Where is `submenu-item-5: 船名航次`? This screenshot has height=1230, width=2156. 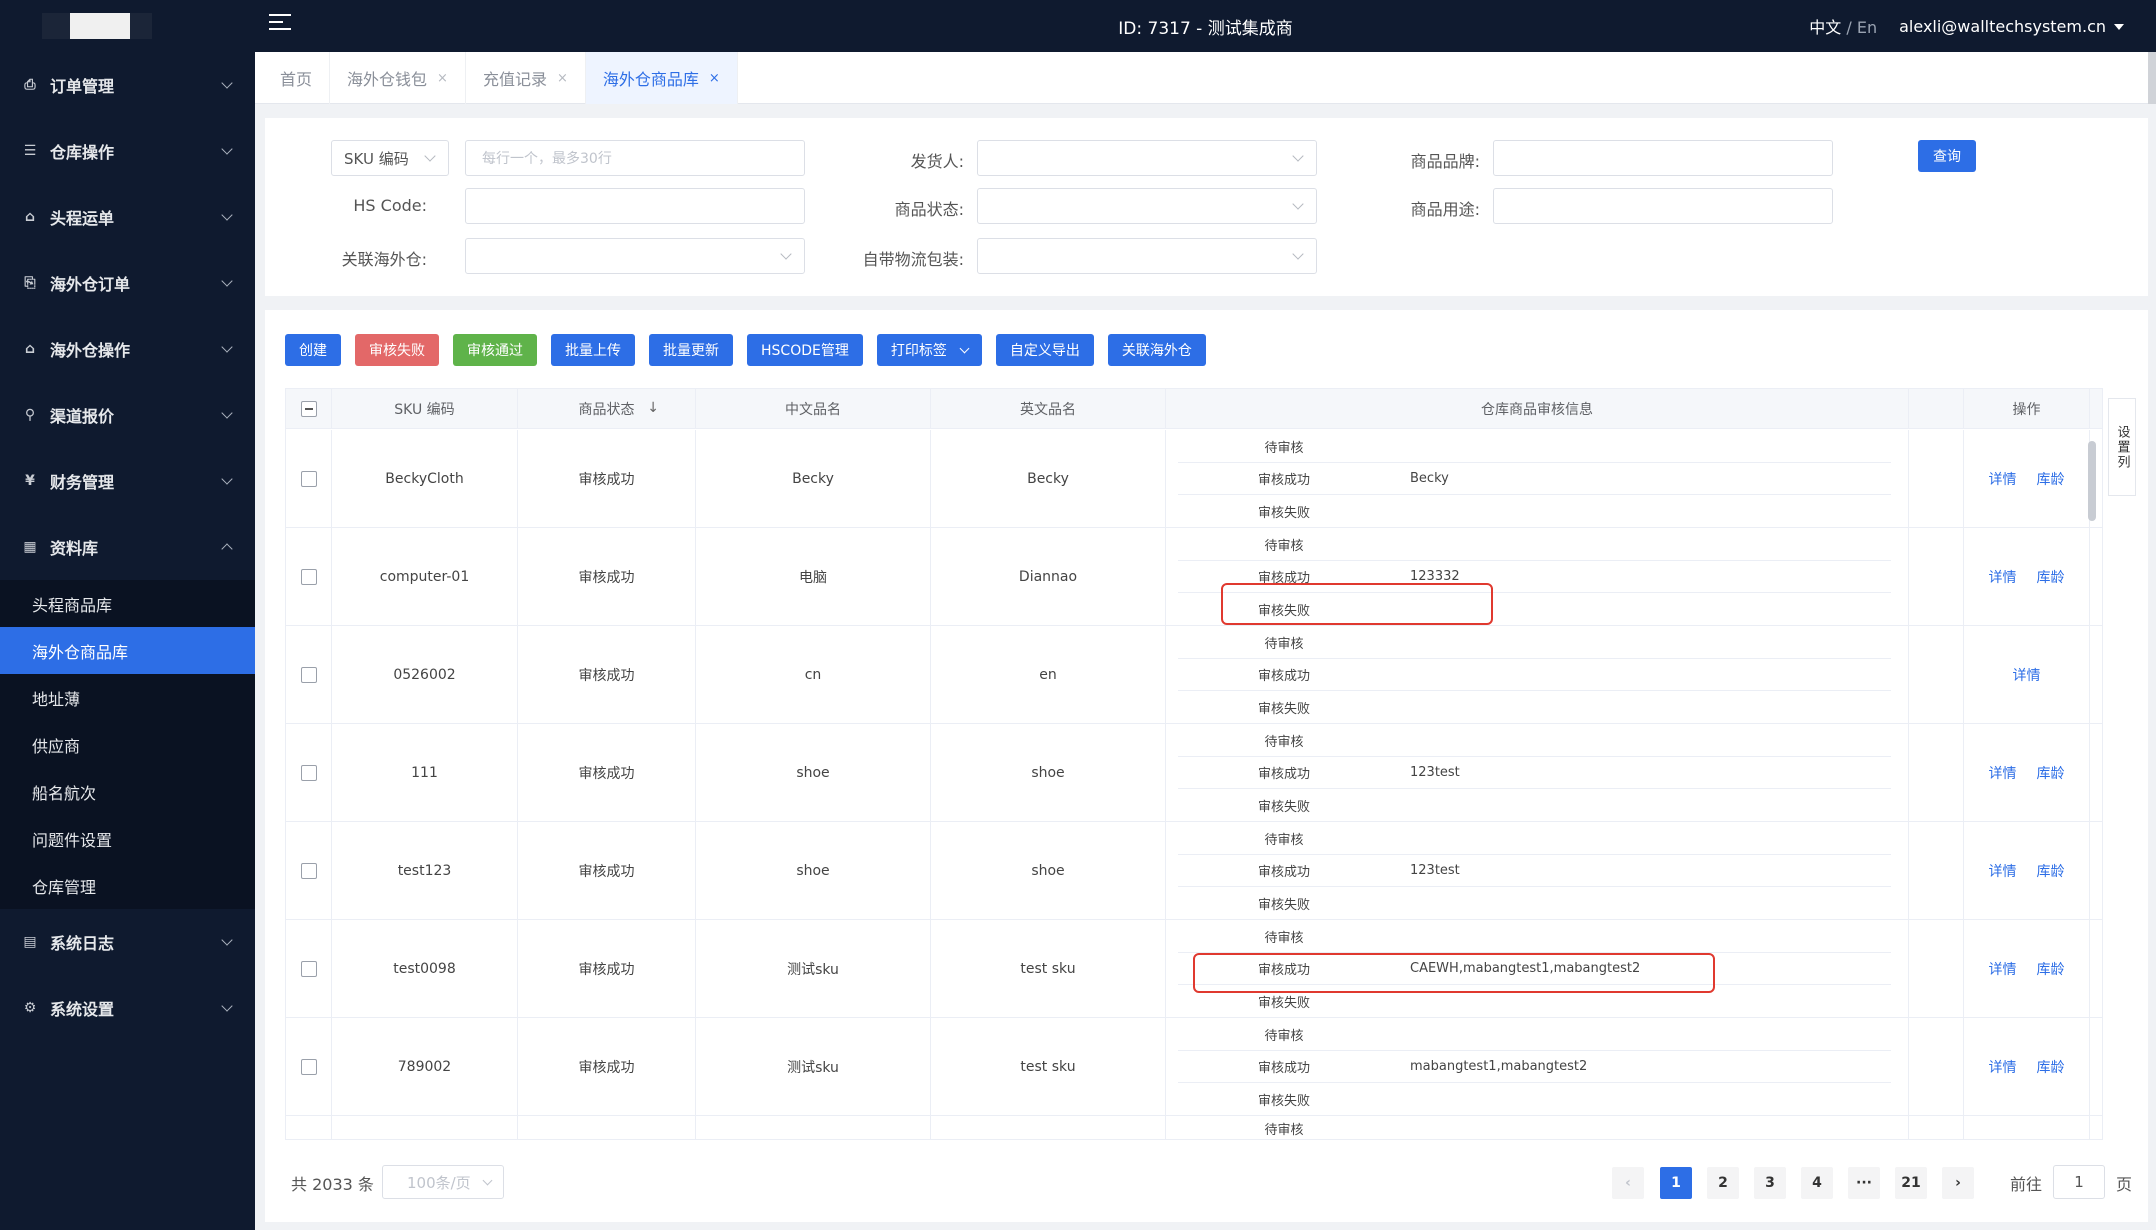 submenu-item-5: 船名航次 is located at coordinates (127, 791).